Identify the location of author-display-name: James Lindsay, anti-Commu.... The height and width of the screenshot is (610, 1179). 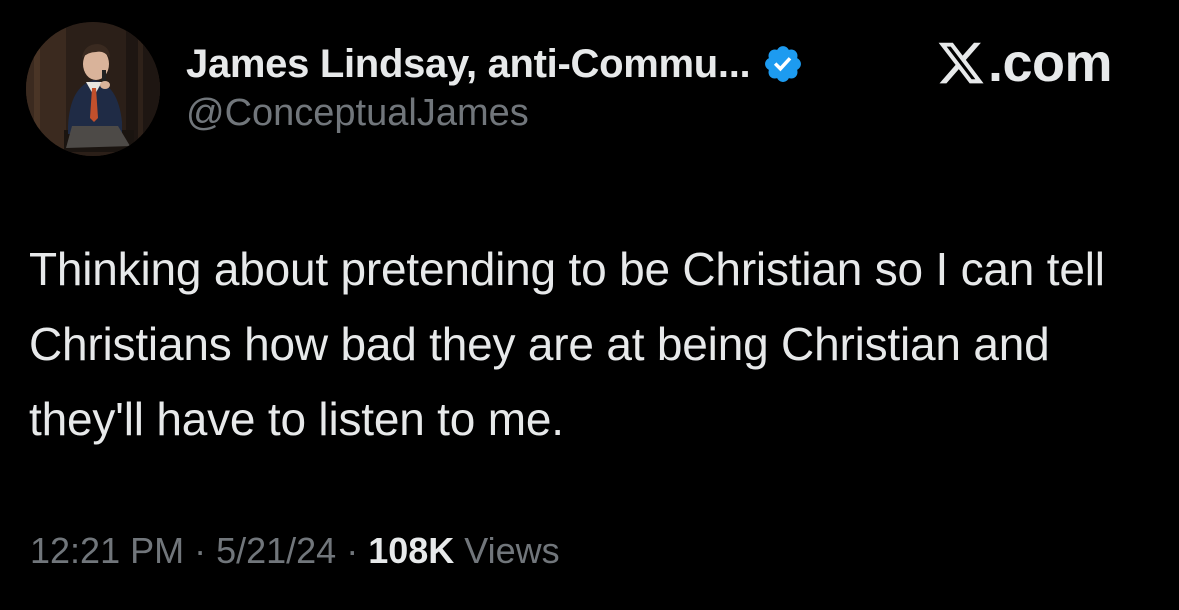
(468, 64).